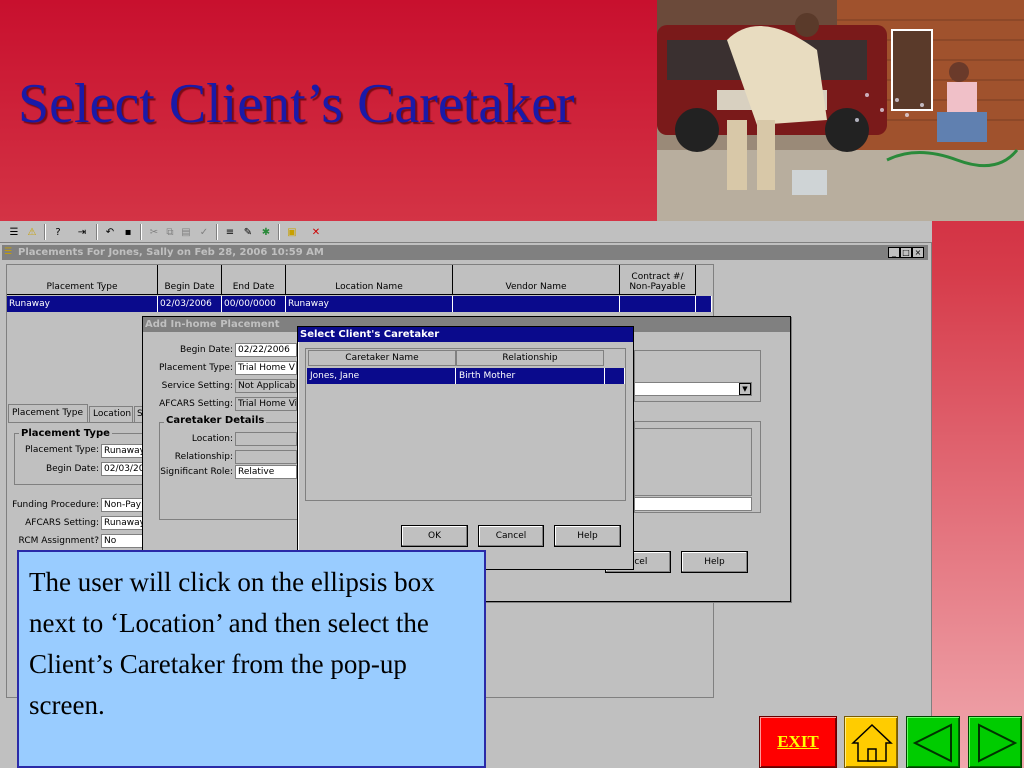  Describe the element at coordinates (170, 232) in the screenshot. I see `copy-icon: ⧉` at that location.